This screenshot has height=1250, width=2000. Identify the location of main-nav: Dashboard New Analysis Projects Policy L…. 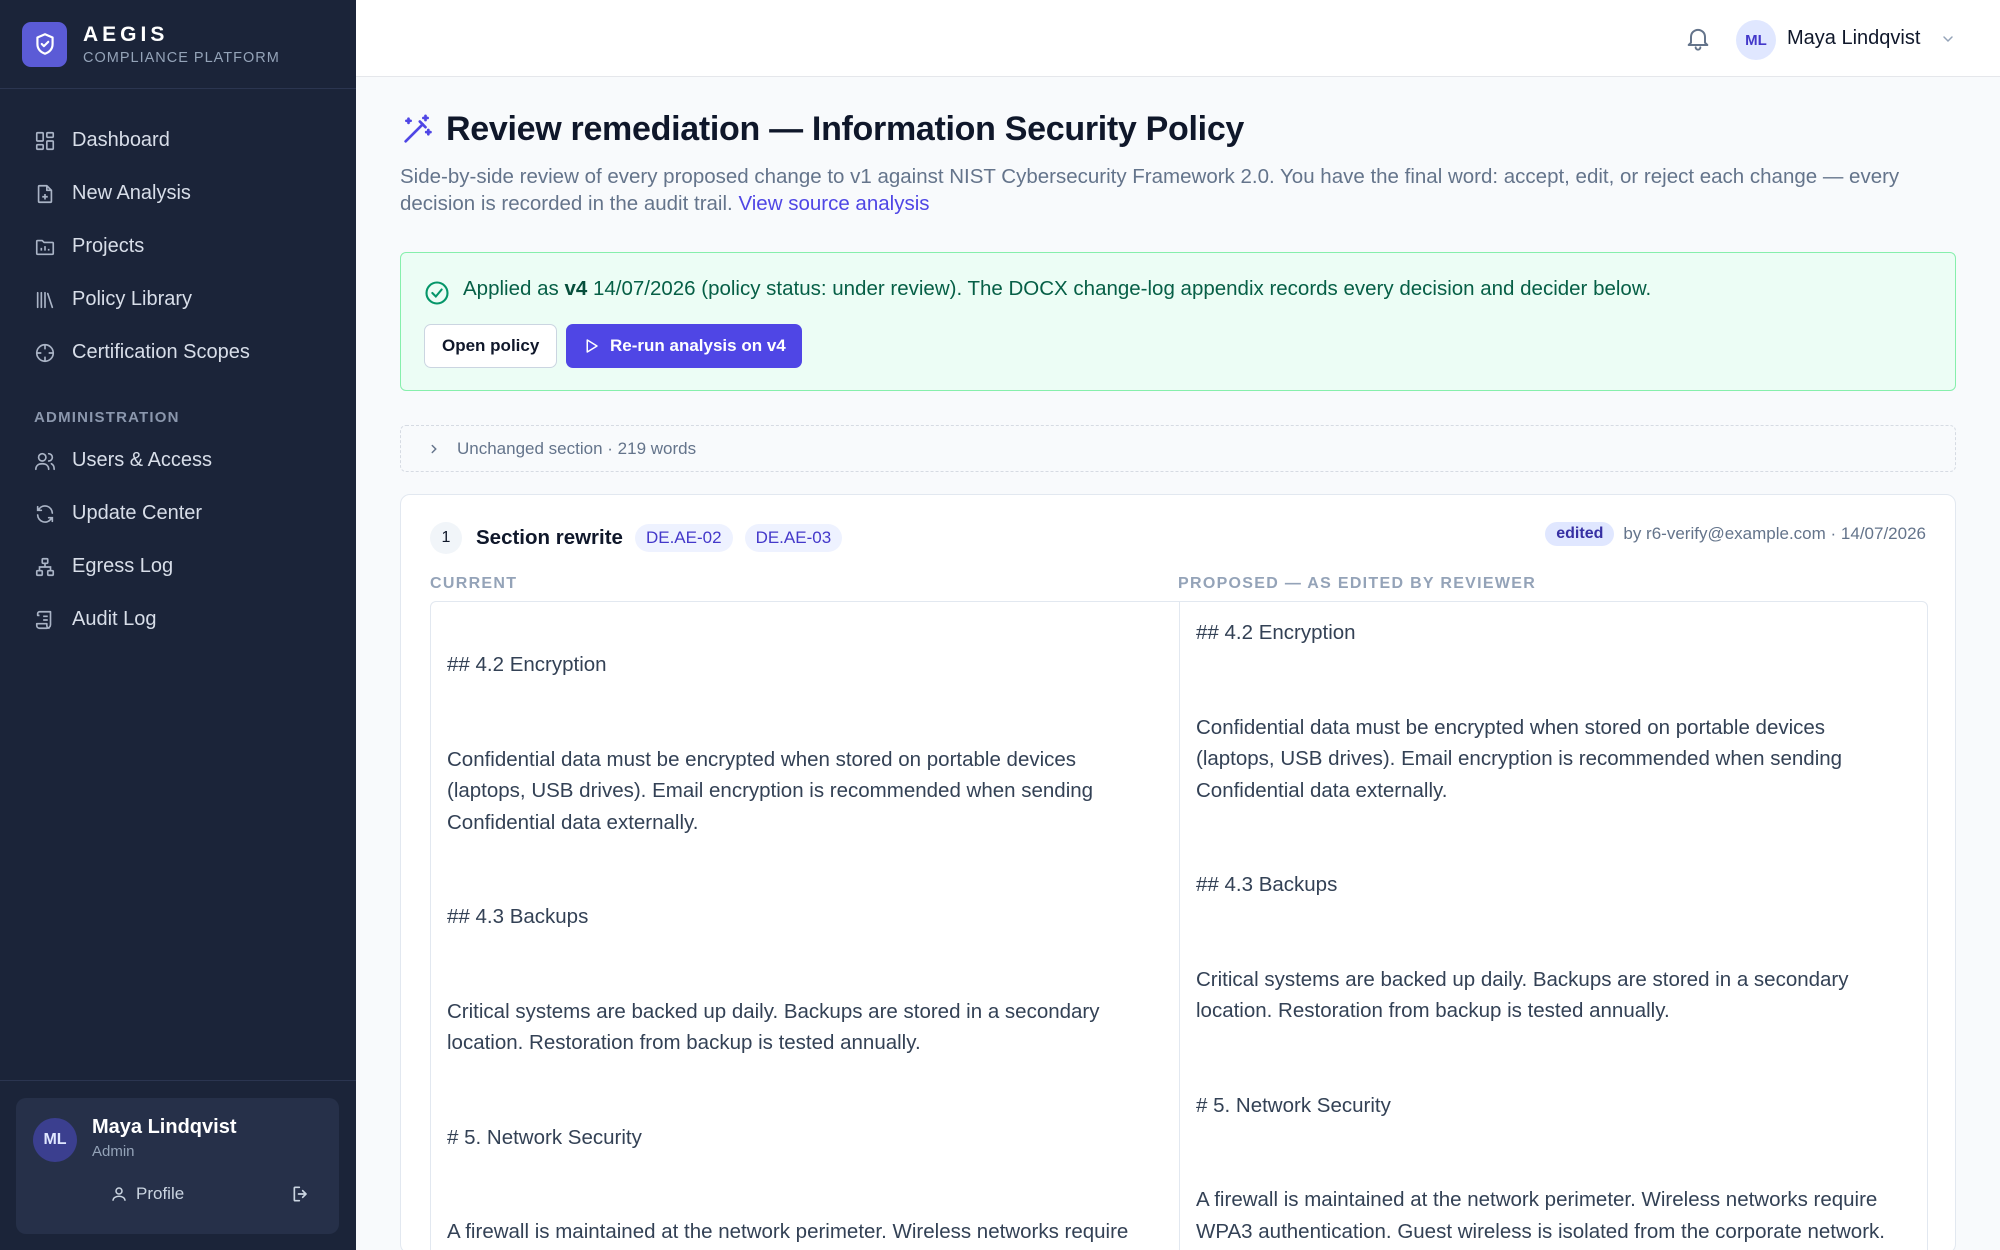
(178, 367).